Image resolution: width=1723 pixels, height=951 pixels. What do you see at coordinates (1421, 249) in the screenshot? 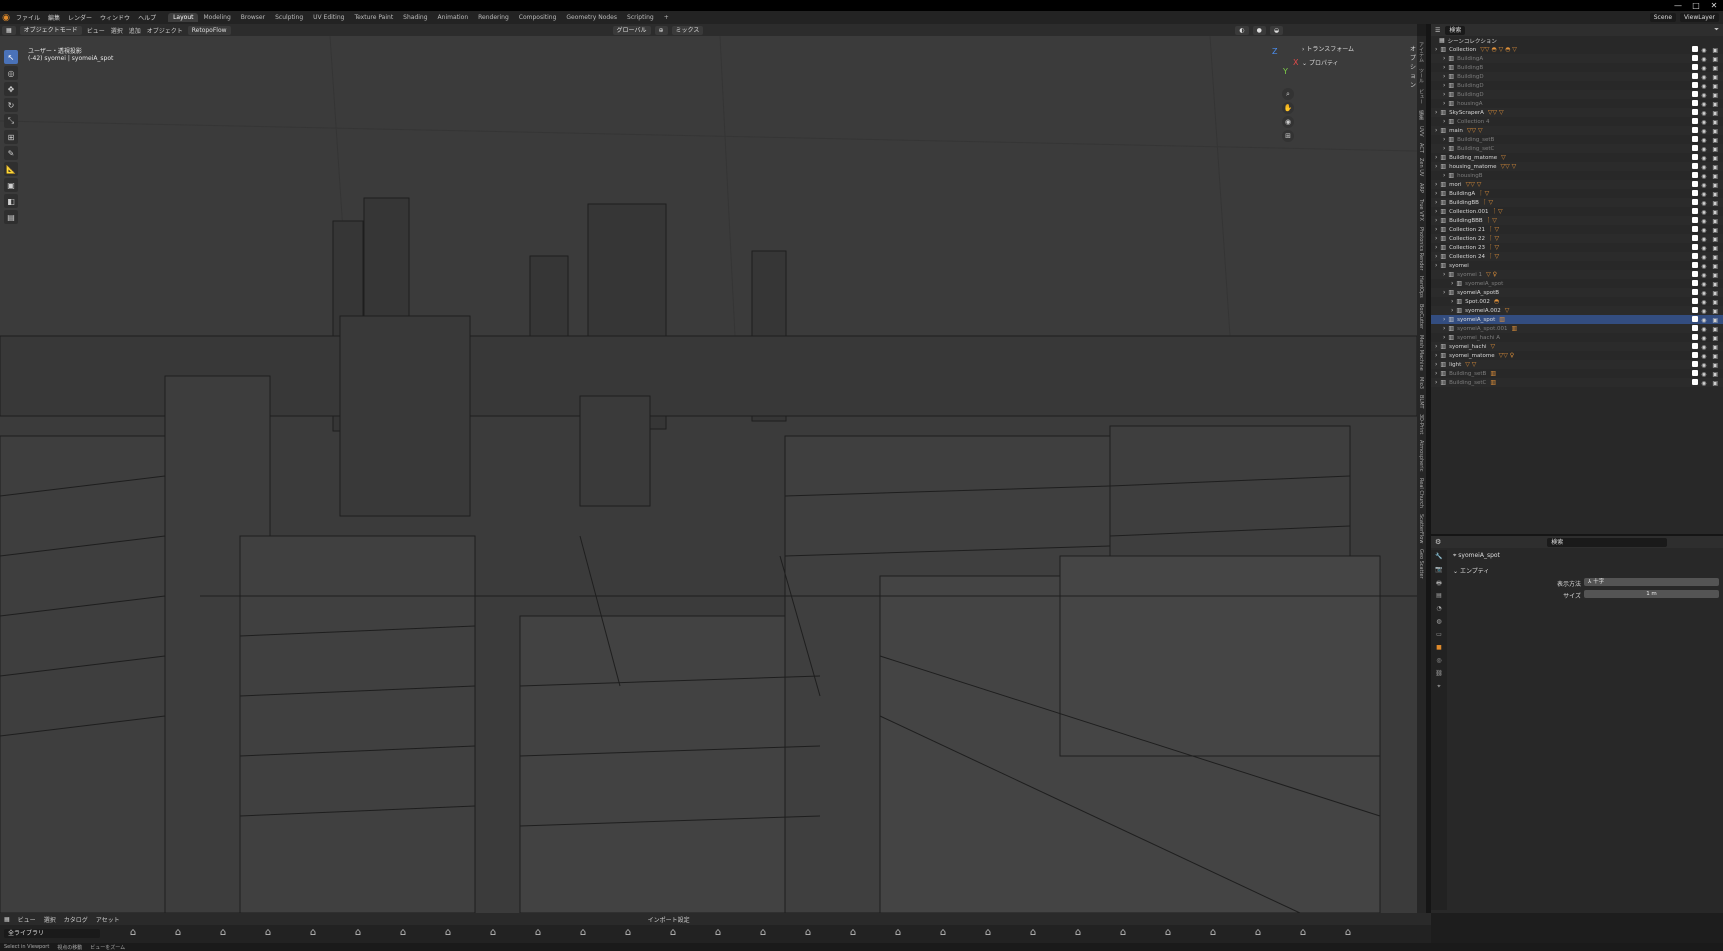
I see `side-tab: Photonics Render` at bounding box center [1421, 249].